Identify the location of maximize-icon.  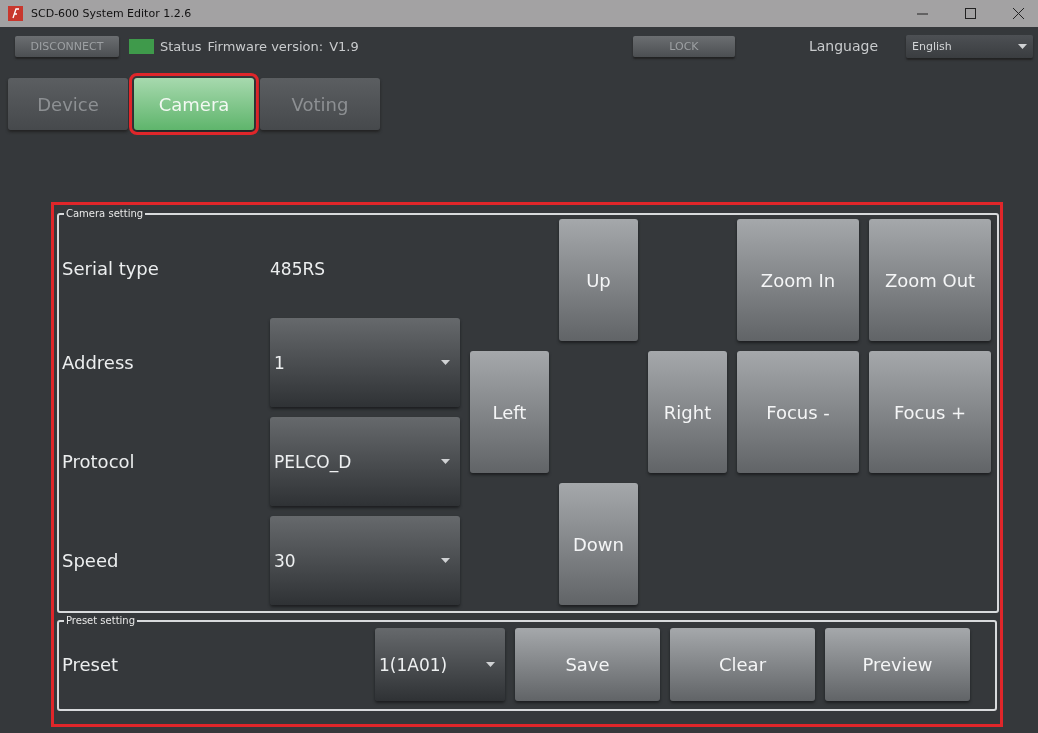
(970, 13).